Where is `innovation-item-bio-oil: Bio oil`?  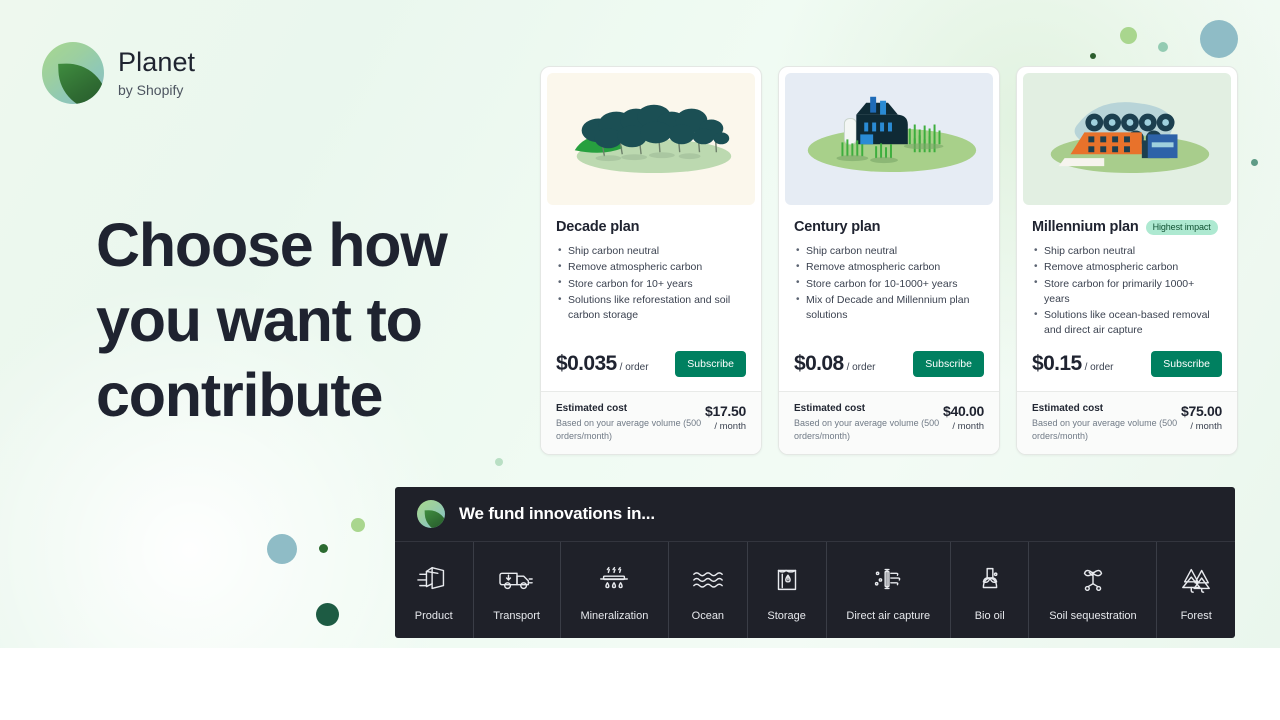 innovation-item-bio-oil: Bio oil is located at coordinates (990, 590).